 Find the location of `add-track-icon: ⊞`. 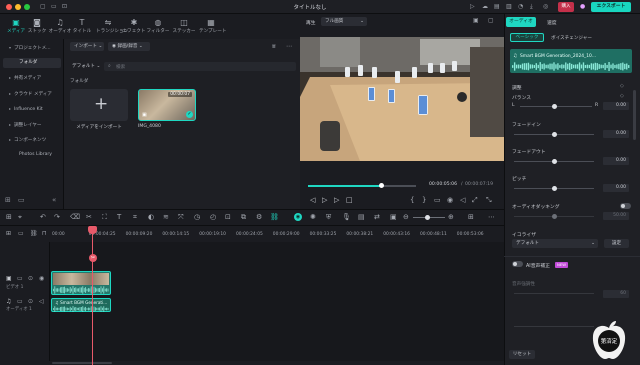

add-track-icon: ⊞ is located at coordinates (8, 233).